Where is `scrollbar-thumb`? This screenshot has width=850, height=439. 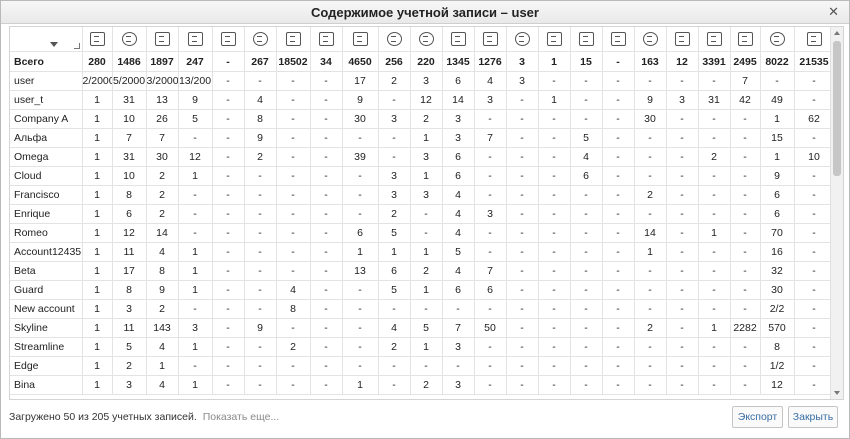
scrollbar-thumb is located at coordinates (837, 108).